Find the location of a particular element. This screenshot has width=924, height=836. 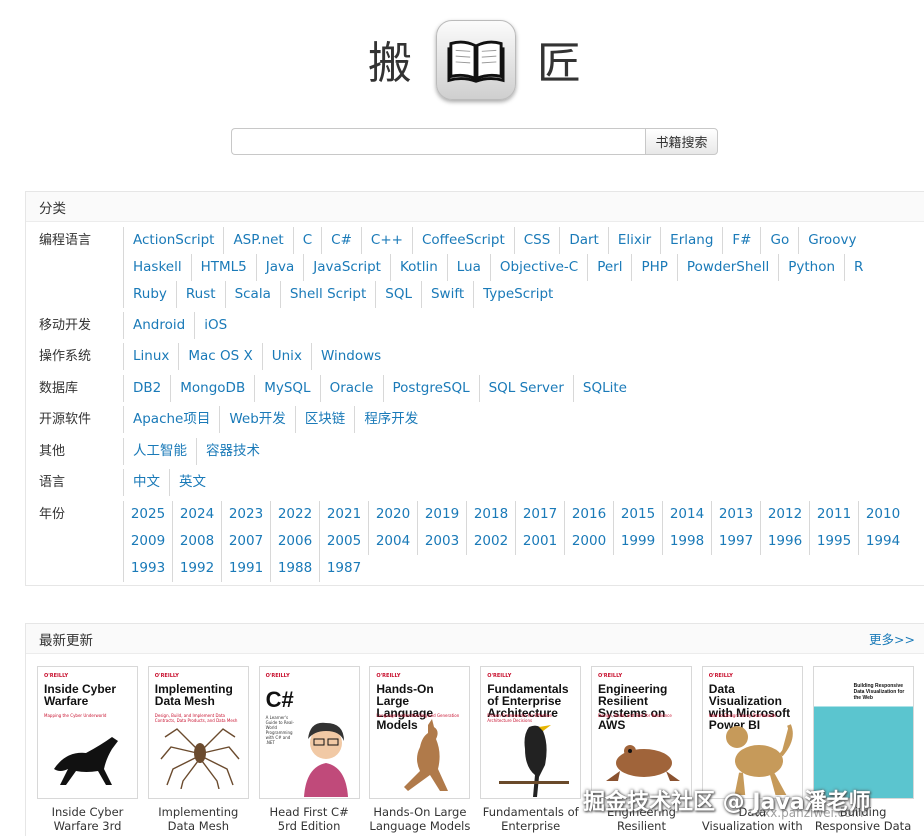

category-link: 1991 is located at coordinates (245, 568).